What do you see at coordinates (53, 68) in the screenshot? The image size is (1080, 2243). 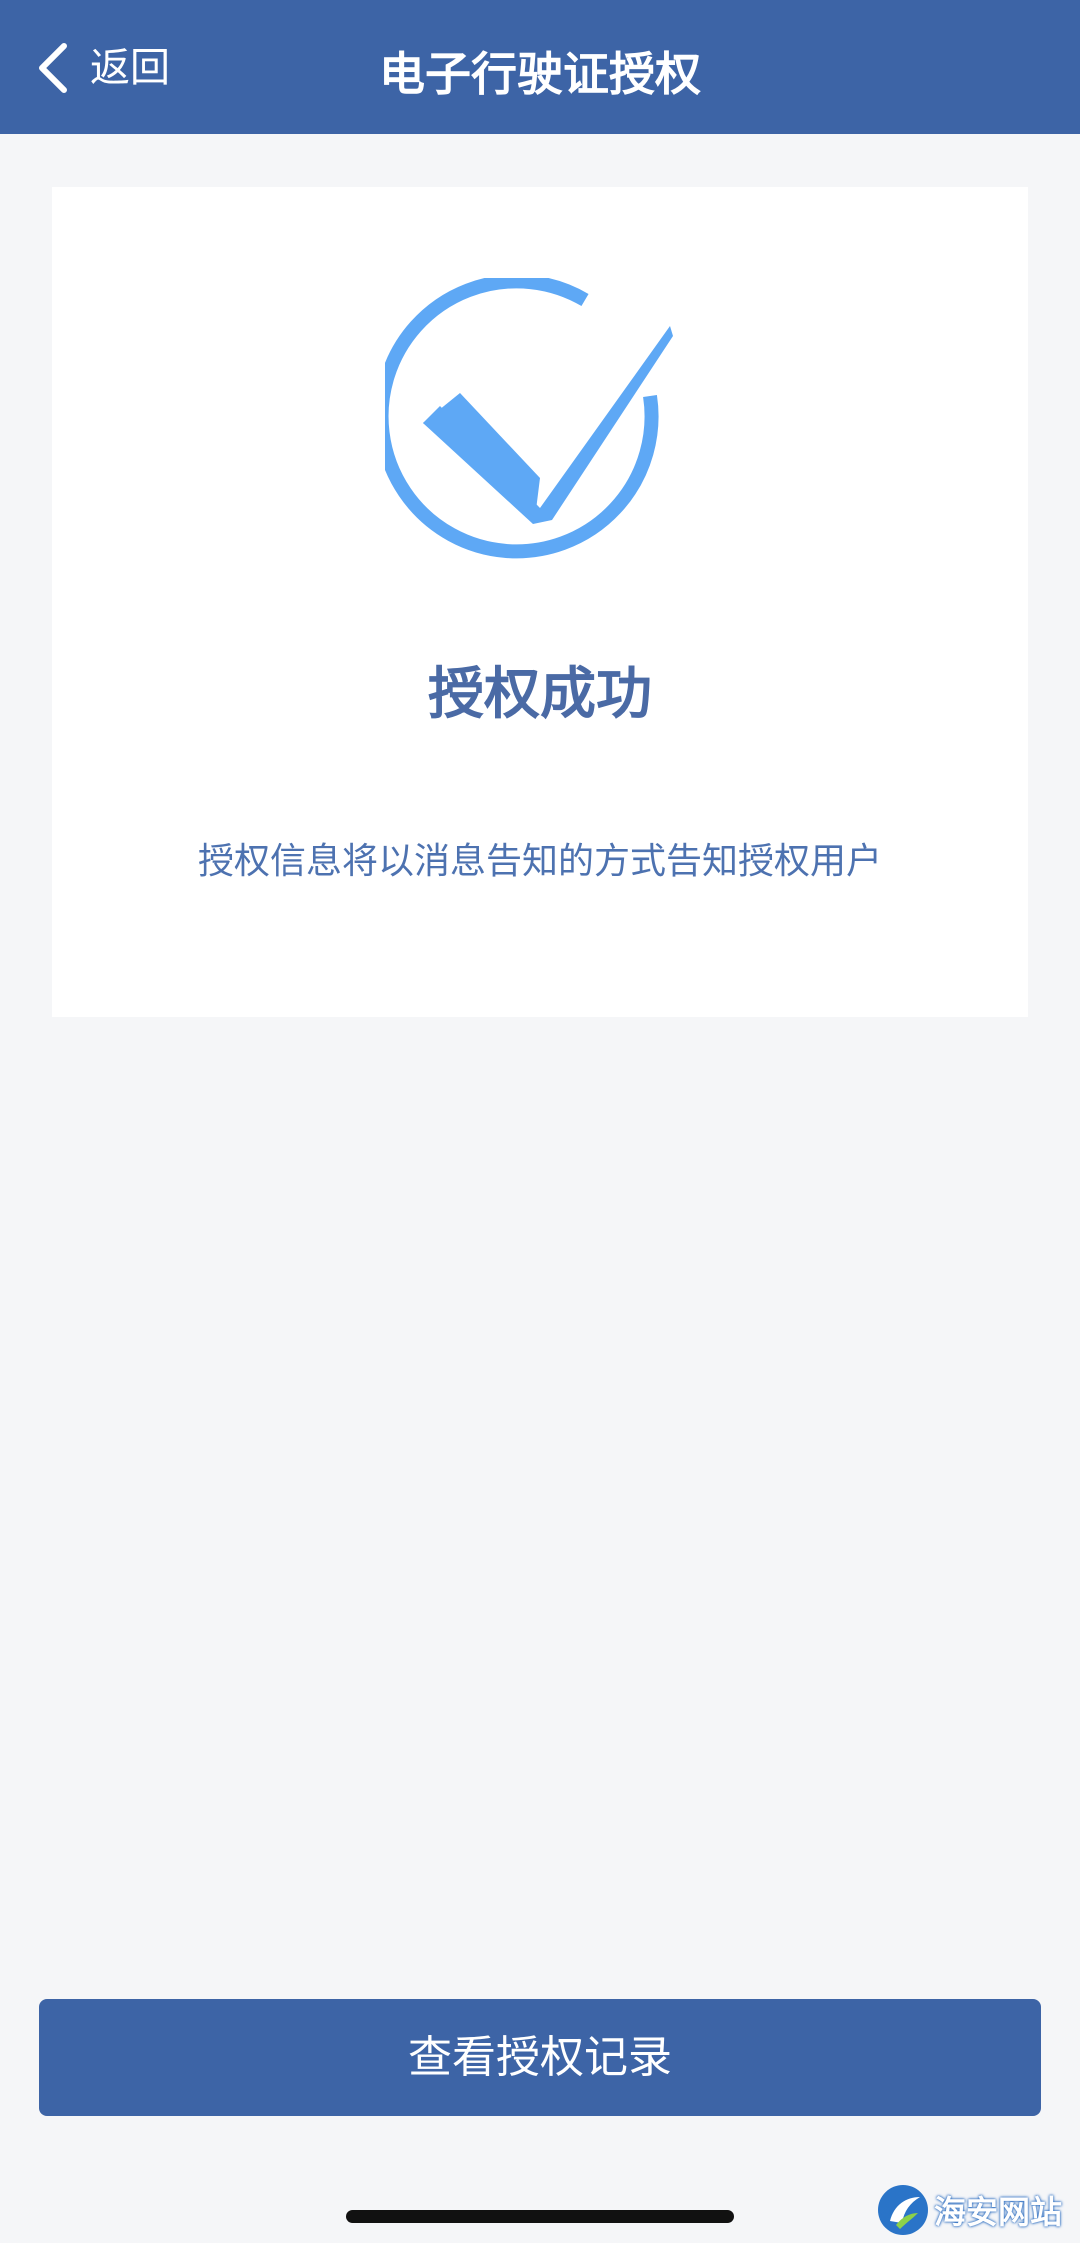 I see `chevron-left-icon` at bounding box center [53, 68].